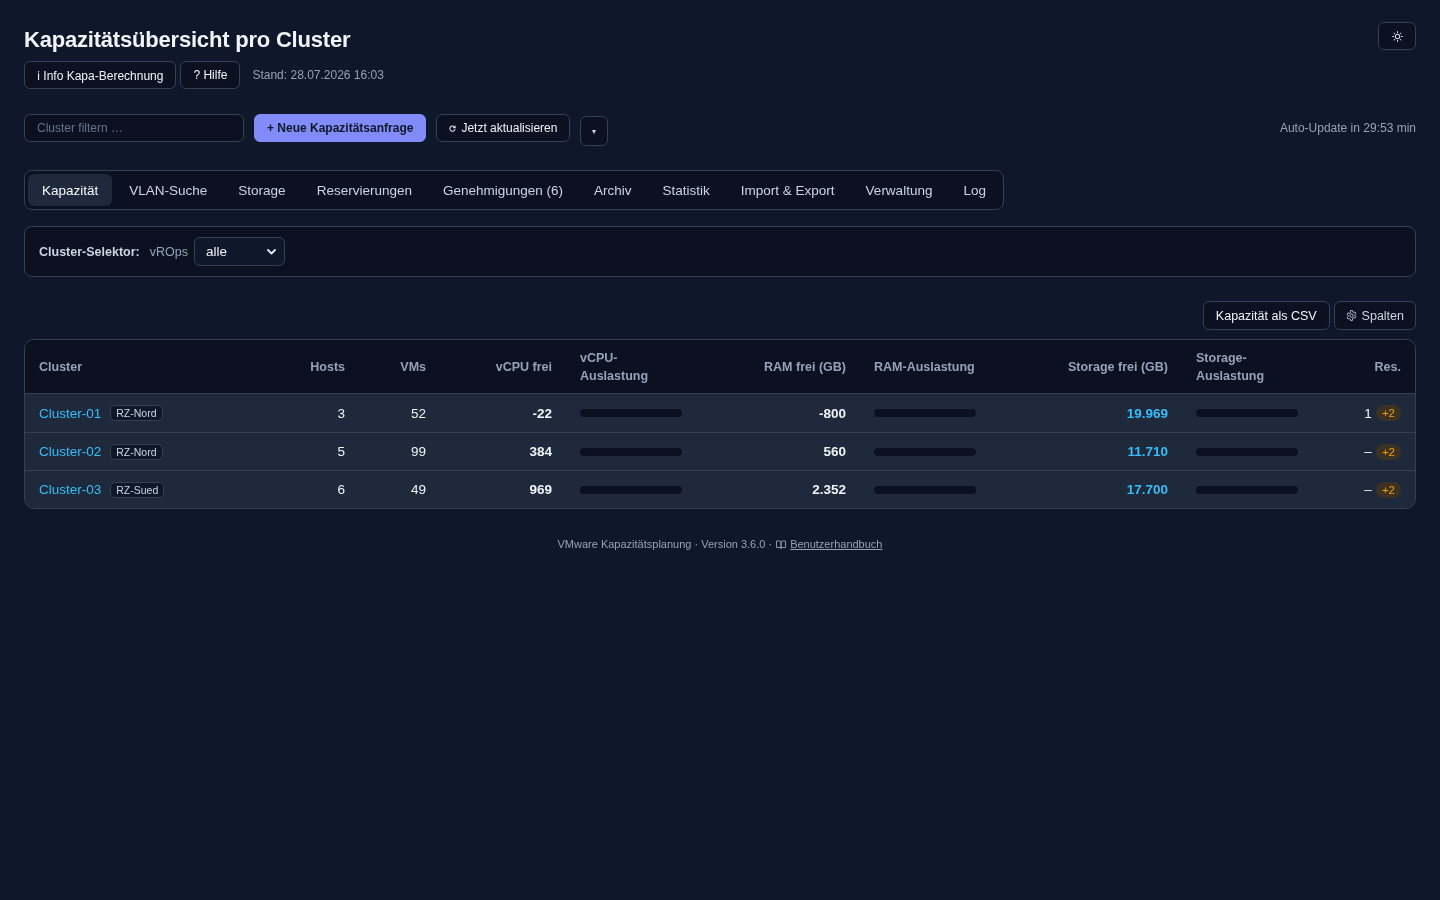  Describe the element at coordinates (168, 251) in the screenshot. I see `source-label: vROps` at that location.